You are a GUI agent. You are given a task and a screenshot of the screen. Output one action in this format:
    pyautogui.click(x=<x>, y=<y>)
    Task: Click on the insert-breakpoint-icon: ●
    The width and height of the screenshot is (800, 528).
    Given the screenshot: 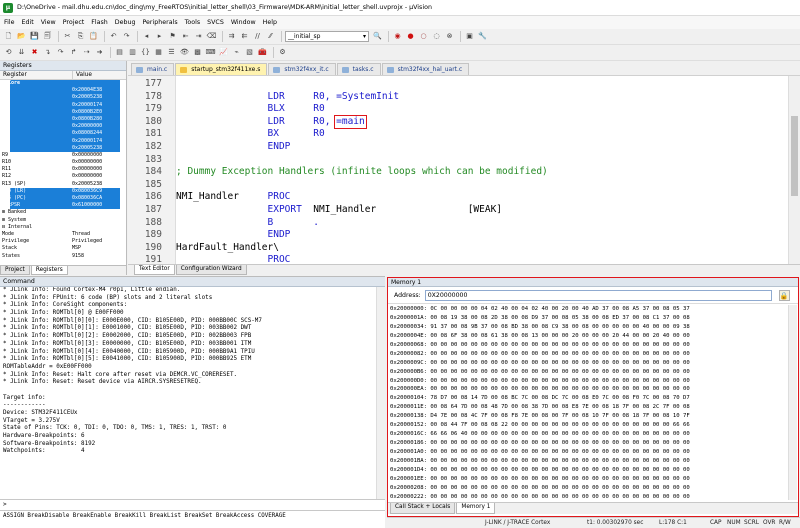 What is the action you would take?
    pyautogui.click(x=410, y=36)
    